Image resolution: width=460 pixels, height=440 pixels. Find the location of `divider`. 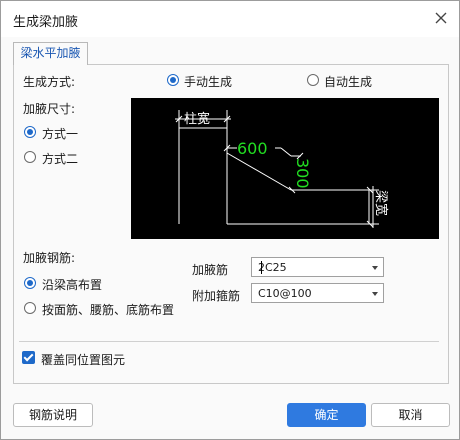

divider is located at coordinates (229, 341).